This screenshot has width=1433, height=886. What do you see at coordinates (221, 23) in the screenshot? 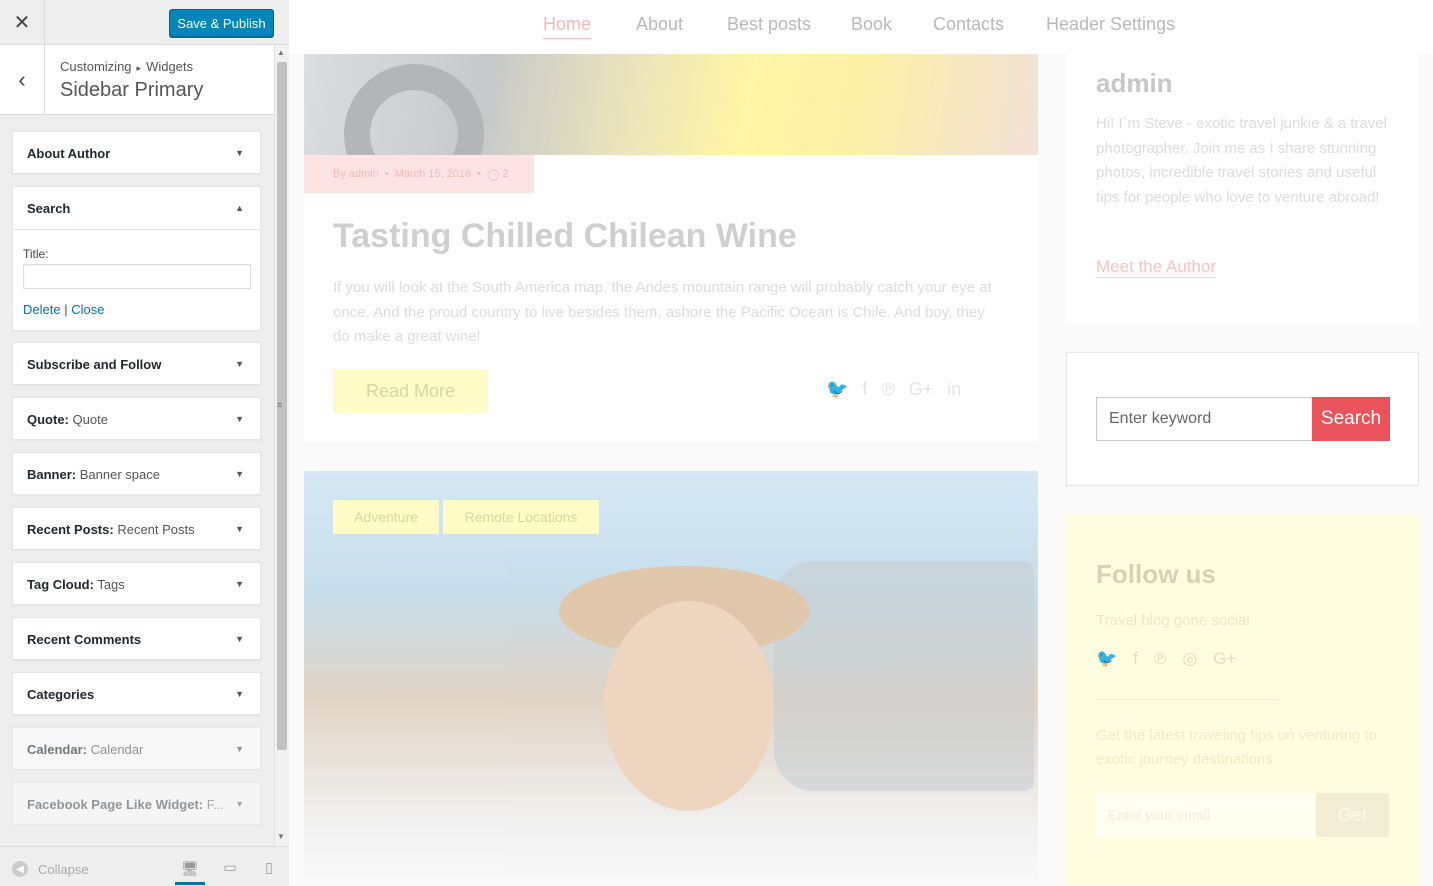
I see `save-publish-button: Save & Publish` at bounding box center [221, 23].